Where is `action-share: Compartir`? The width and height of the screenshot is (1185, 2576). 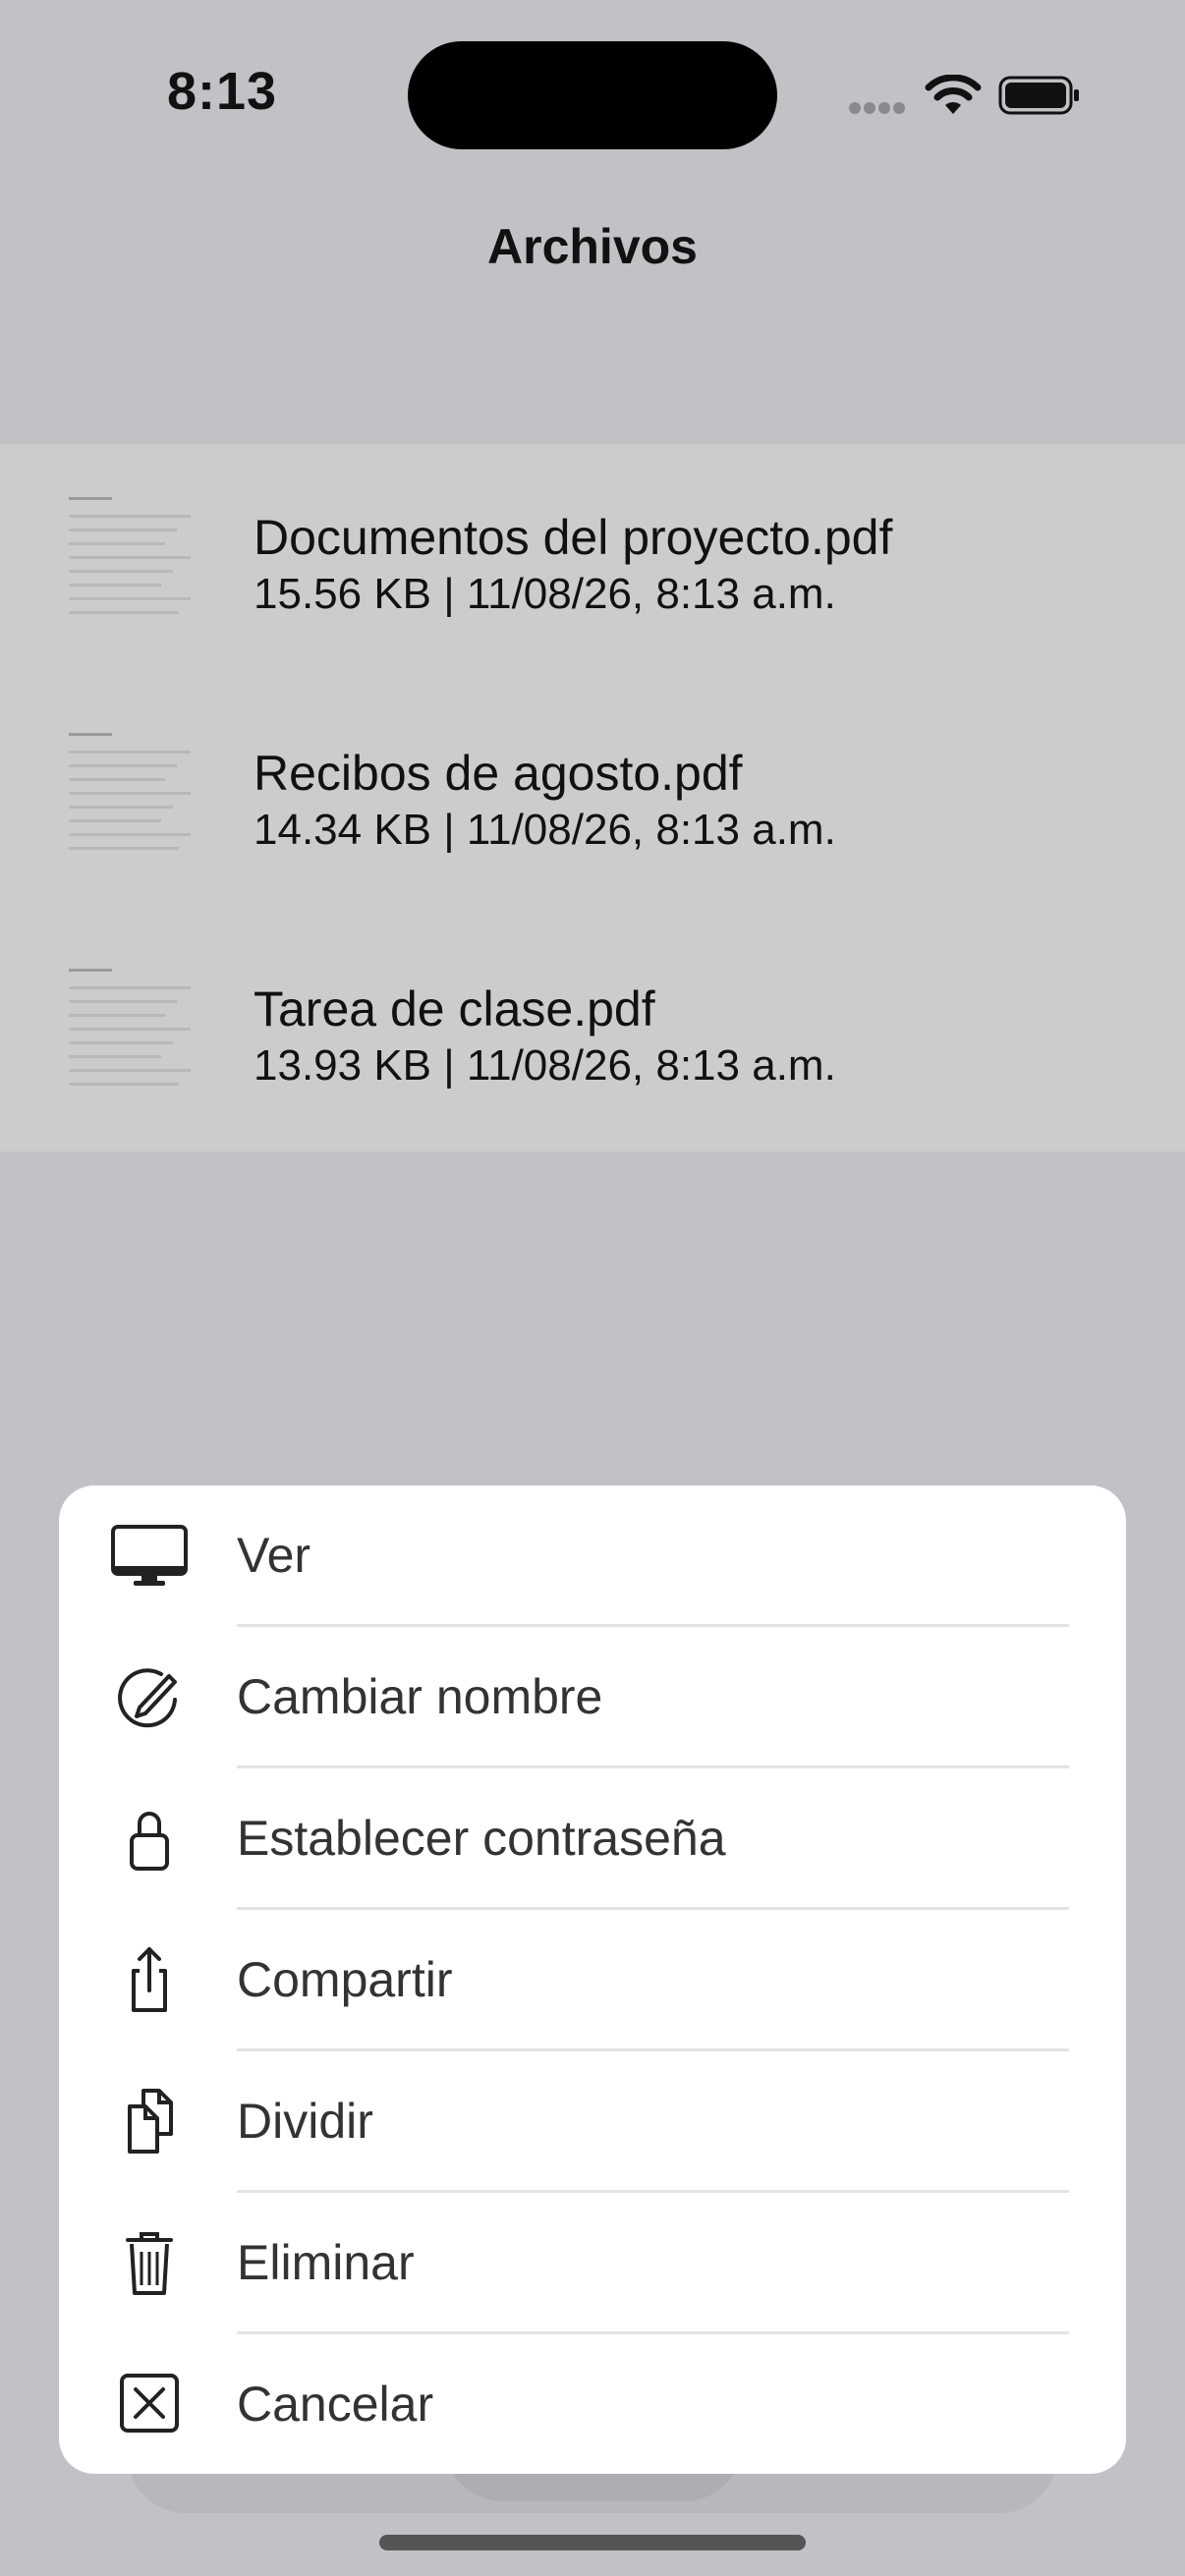 action-share: Compartir is located at coordinates (592, 1980).